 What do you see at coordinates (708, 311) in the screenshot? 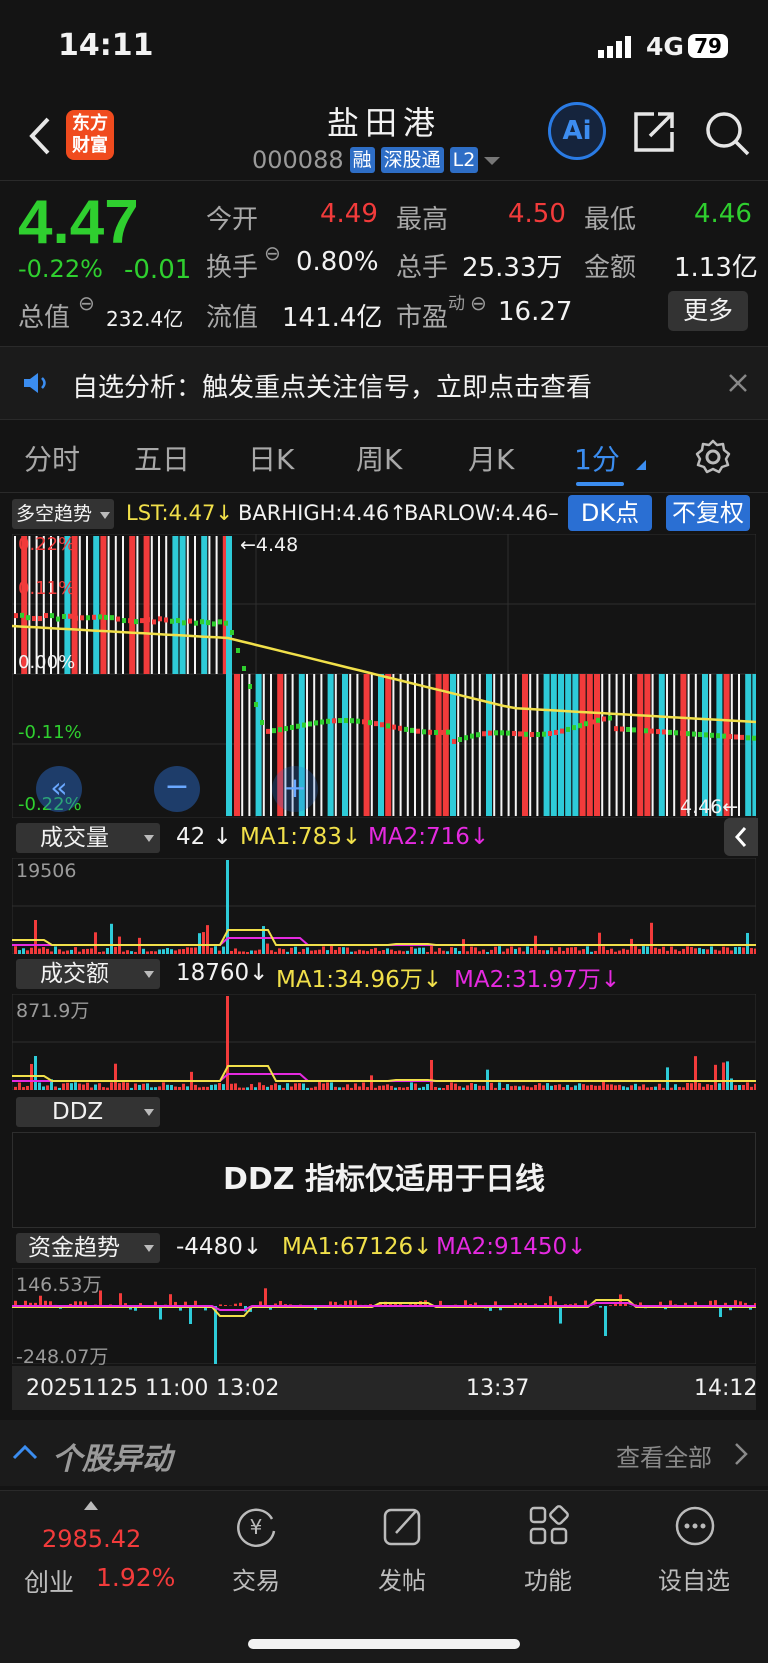
I see `more-button: 更多` at bounding box center [708, 311].